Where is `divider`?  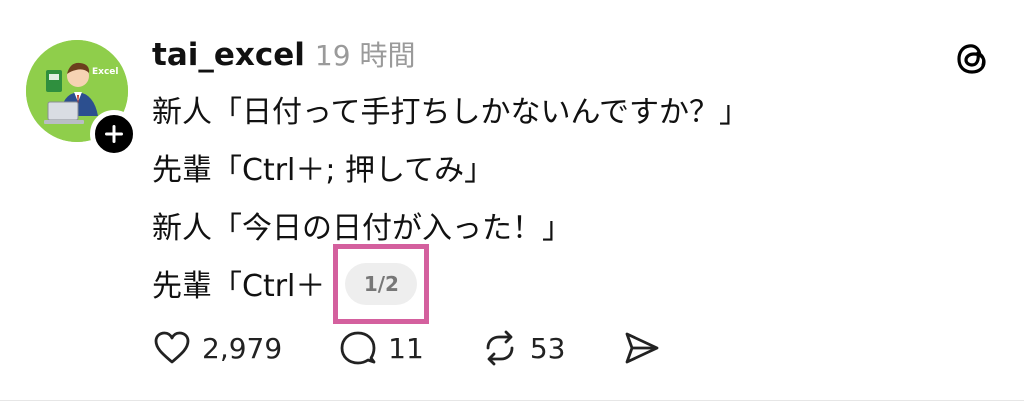 divider is located at coordinates (512, 400).